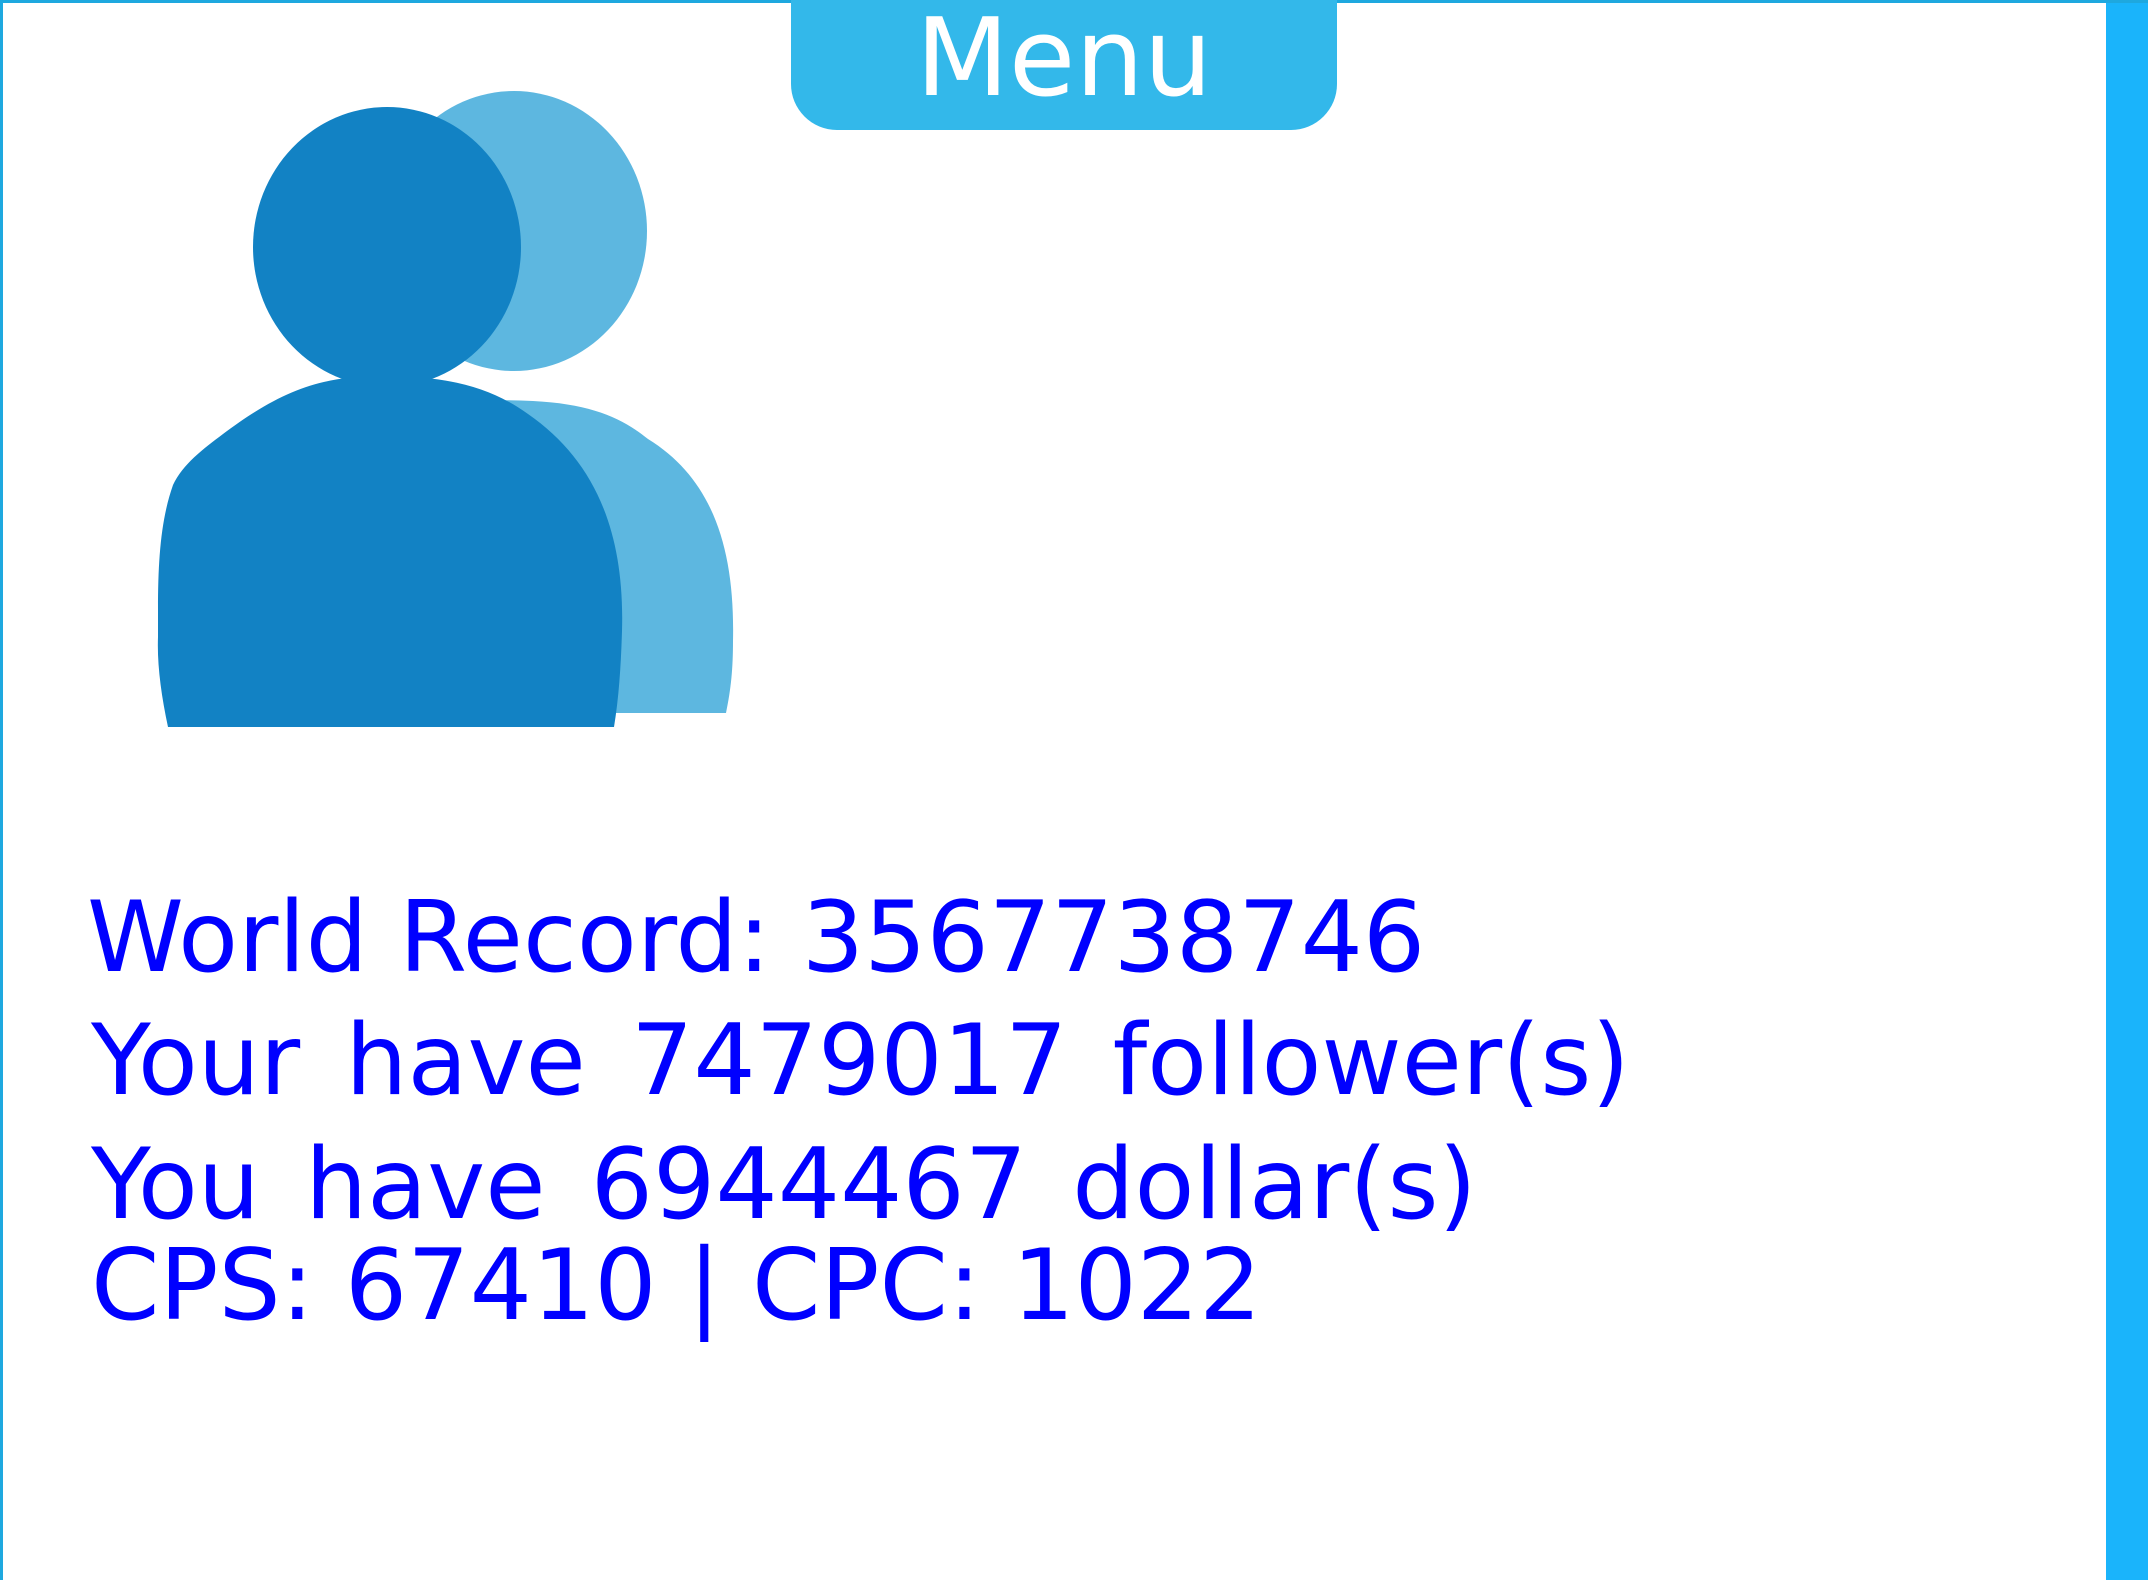 This screenshot has width=2148, height=1580. I want to click on dollars-count-text: You have 6944467 dollar(s), so click(784, 1185).